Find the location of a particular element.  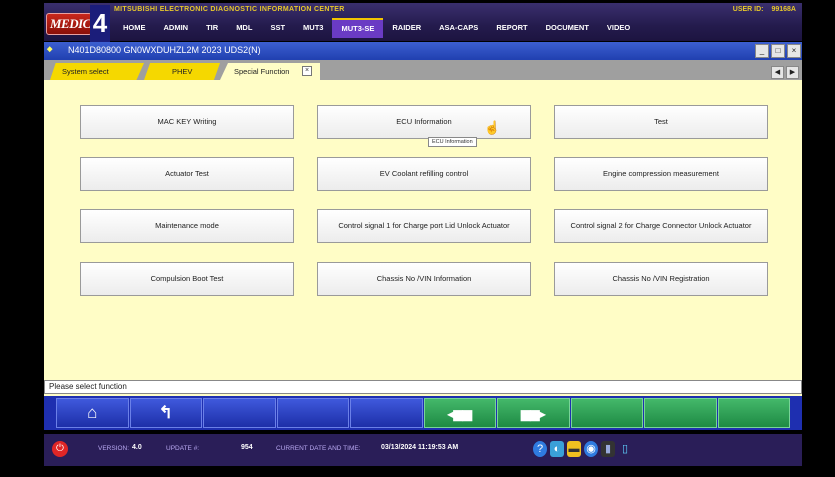

network-icon: ▮ is located at coordinates (608, 449).